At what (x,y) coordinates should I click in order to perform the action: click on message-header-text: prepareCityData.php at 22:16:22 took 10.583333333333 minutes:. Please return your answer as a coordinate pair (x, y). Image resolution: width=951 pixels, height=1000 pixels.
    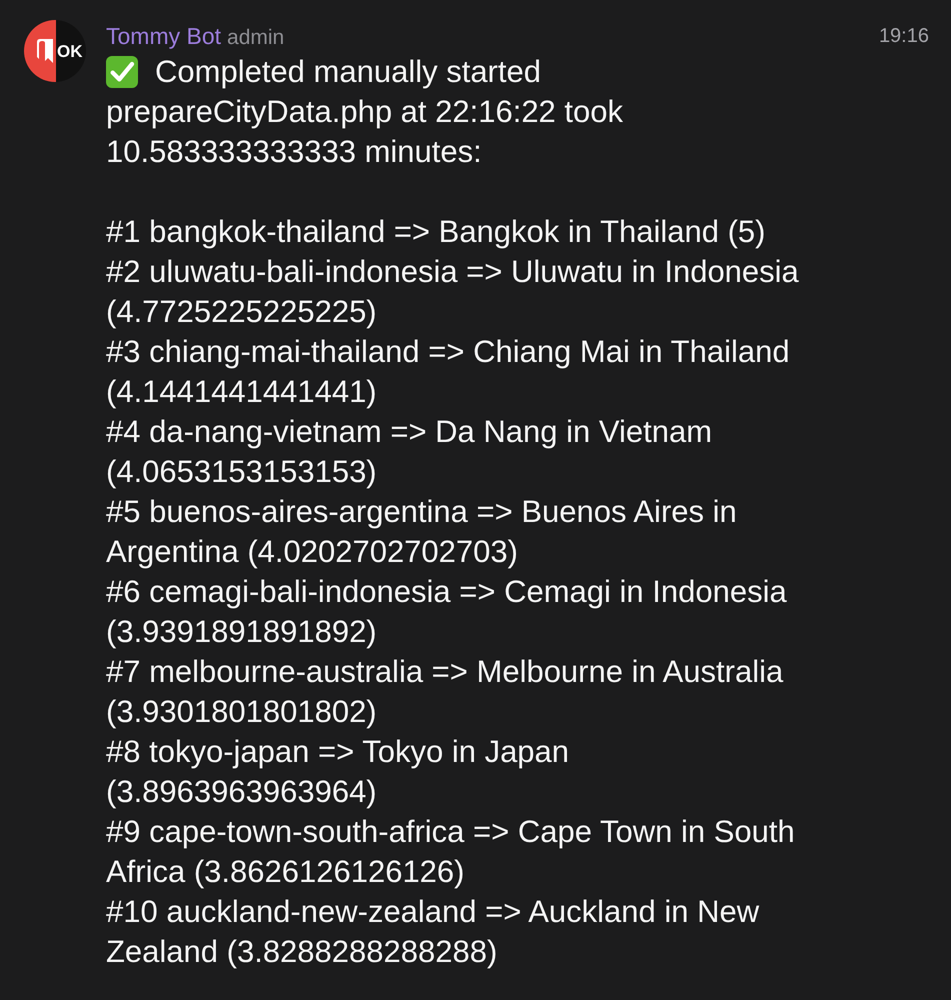
    Looking at the image, I should click on (365, 132).